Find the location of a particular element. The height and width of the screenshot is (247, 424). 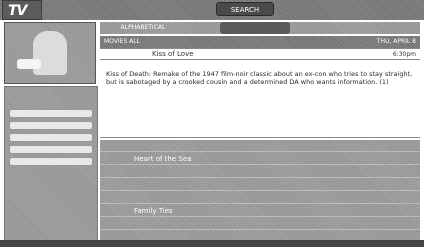

top-navigation-bar: TV SEARCH is located at coordinates (212, 10).